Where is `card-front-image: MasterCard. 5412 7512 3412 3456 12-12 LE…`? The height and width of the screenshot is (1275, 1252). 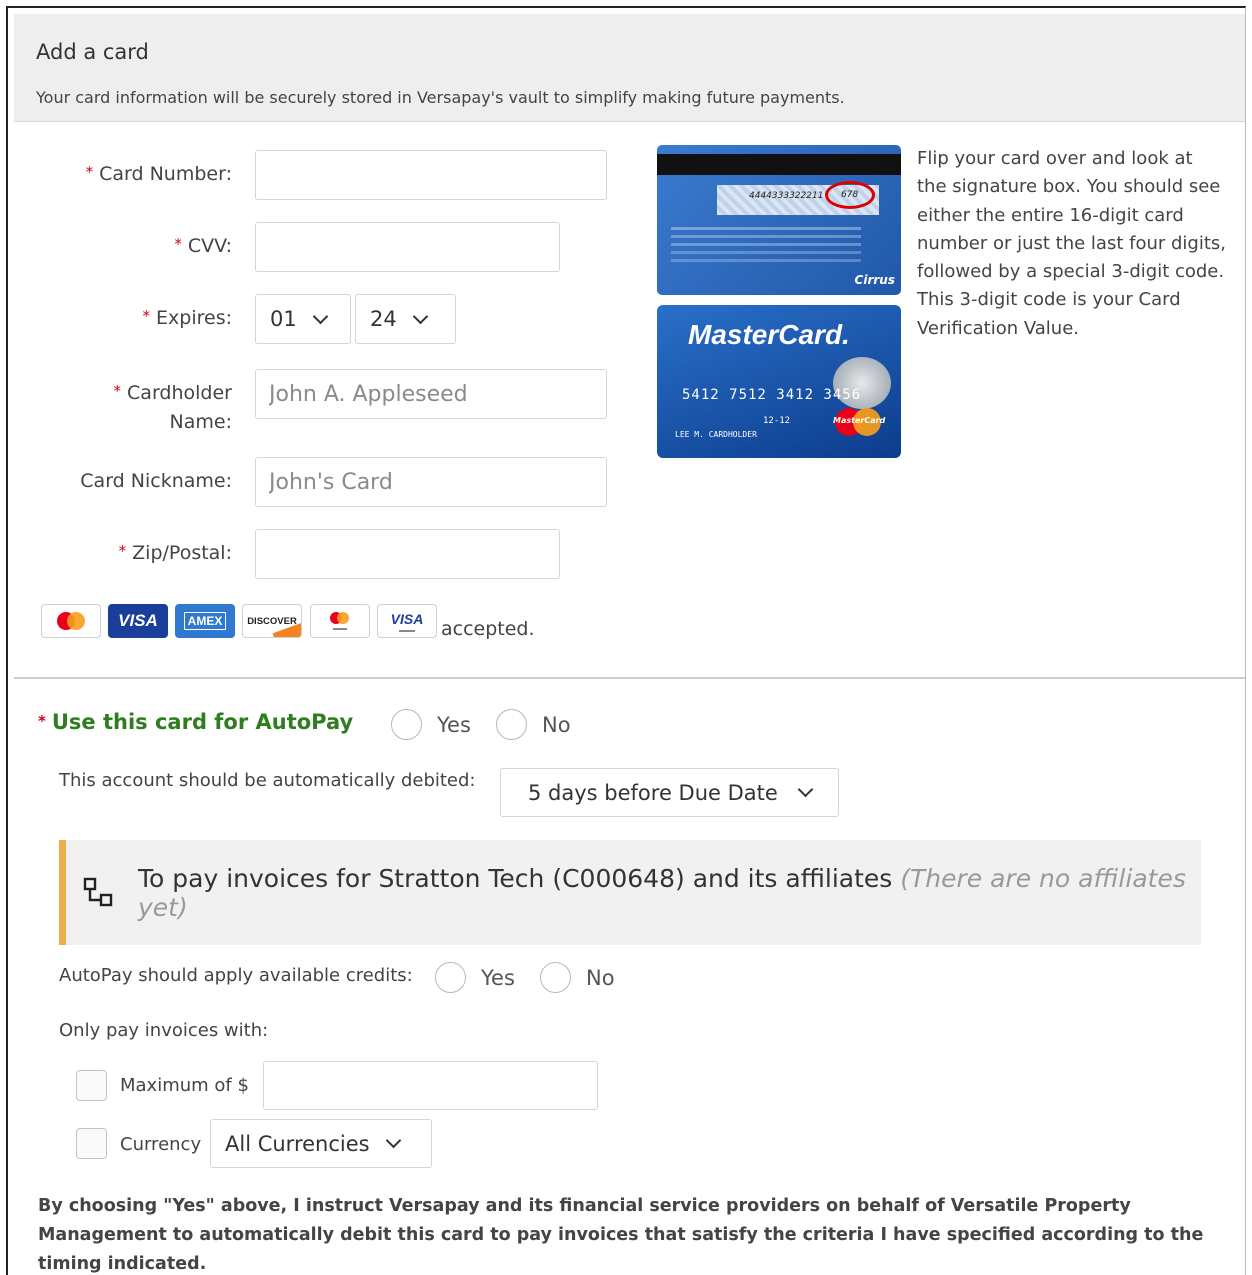 card-front-image: MasterCard. 5412 7512 3412 3456 12-12 LE… is located at coordinates (779, 381).